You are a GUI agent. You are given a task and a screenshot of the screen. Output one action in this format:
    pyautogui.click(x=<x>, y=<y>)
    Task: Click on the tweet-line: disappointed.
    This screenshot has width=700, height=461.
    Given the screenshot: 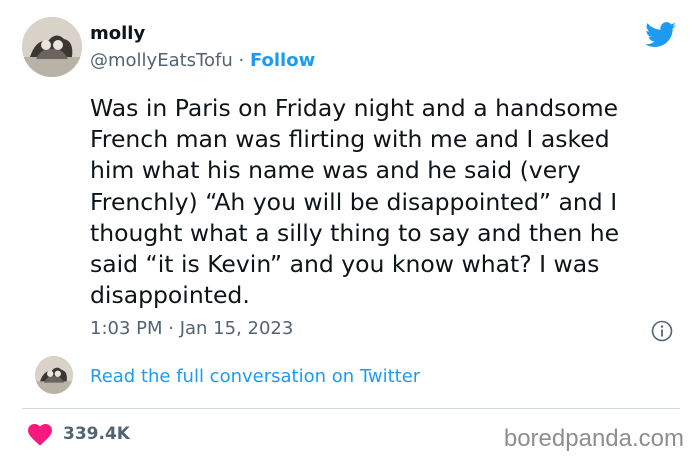 What is the action you would take?
    pyautogui.click(x=170, y=295)
    